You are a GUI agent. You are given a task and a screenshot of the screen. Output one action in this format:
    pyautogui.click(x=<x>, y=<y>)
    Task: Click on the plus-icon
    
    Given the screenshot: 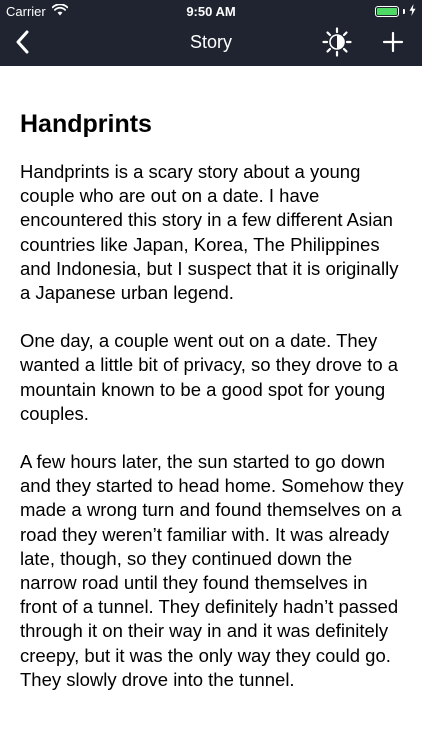 What is the action you would take?
    pyautogui.click(x=393, y=44)
    